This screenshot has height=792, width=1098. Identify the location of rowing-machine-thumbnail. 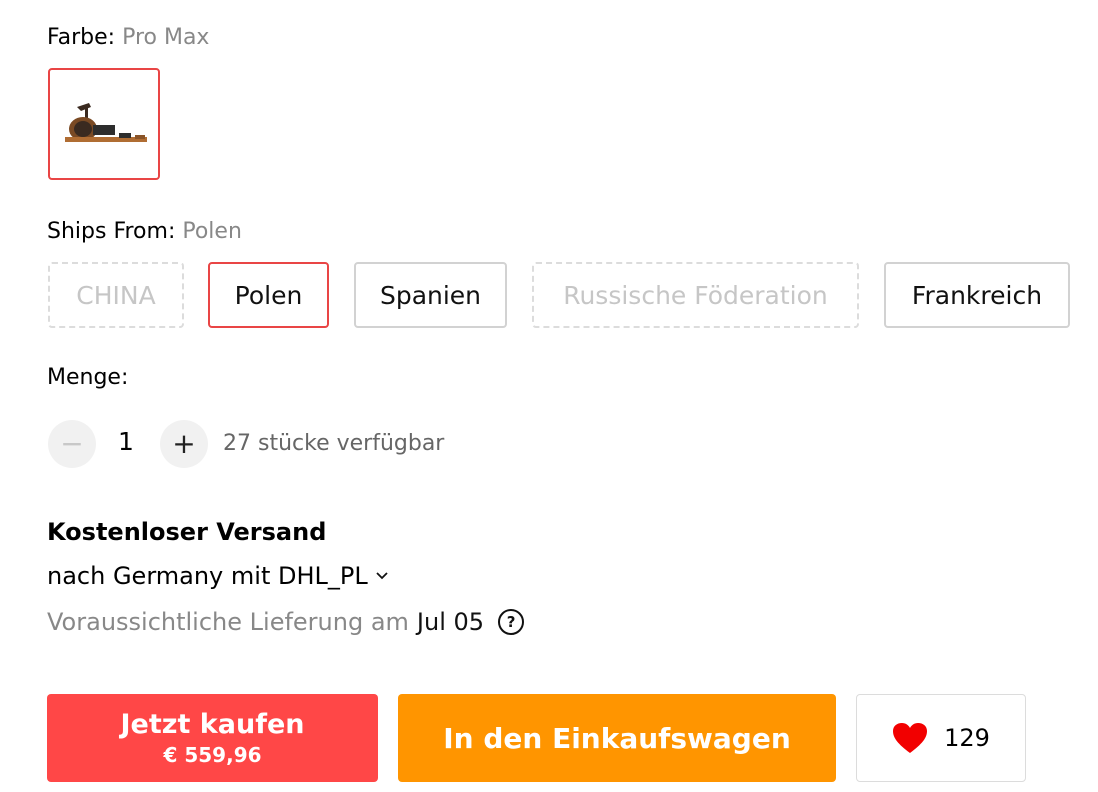
(106, 122).